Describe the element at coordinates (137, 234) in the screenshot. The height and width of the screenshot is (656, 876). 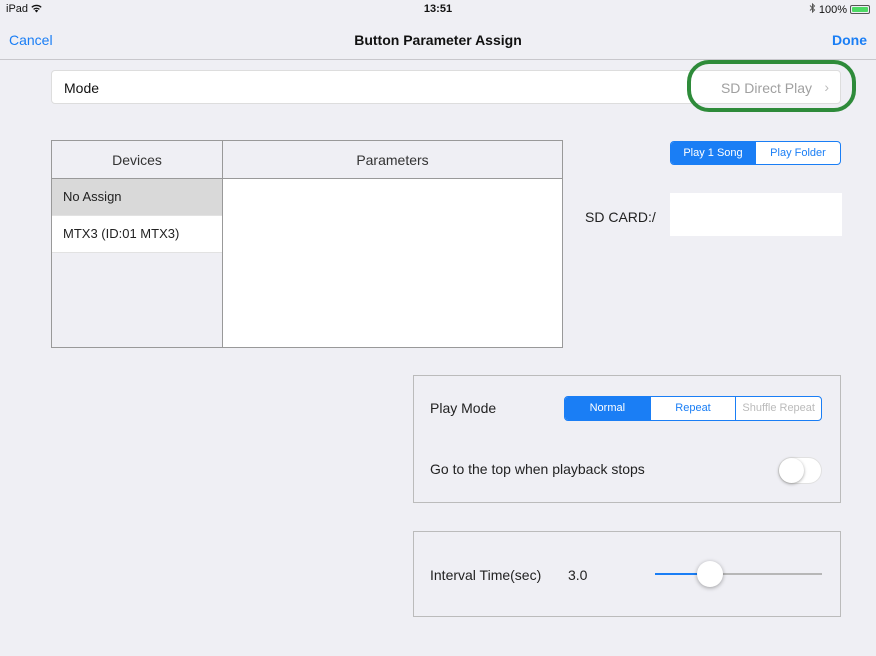
I see `device-item-mtx3: MTX3 (ID:01 MTX3)` at that location.